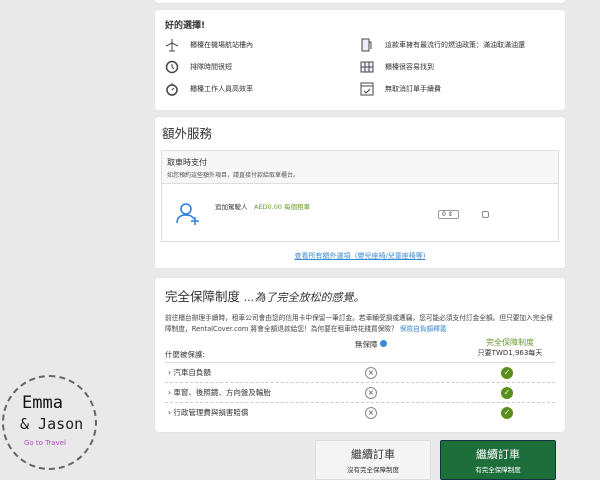  What do you see at coordinates (510, 353) in the screenshot?
I see `full-cover-price: 只要TWD1,963每天` at bounding box center [510, 353].